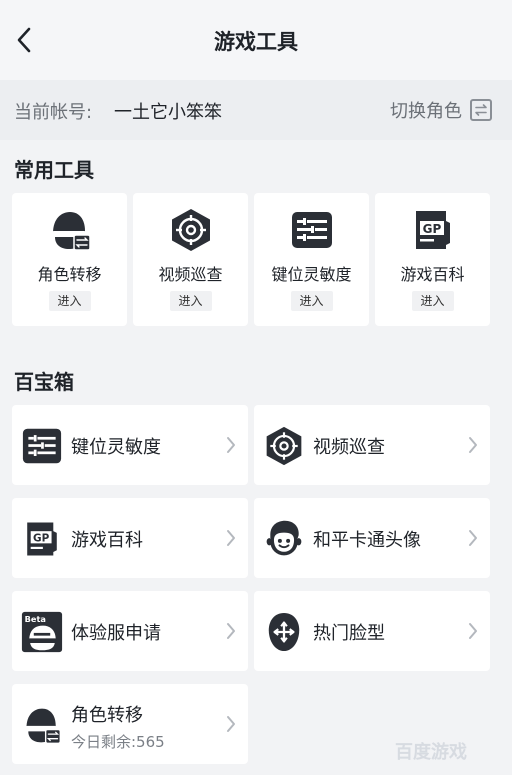 The image size is (512, 775). Describe the element at coordinates (256, 110) in the screenshot. I see `account-bar: 当前帐号: 一土它小笨笨 切换角色` at that location.